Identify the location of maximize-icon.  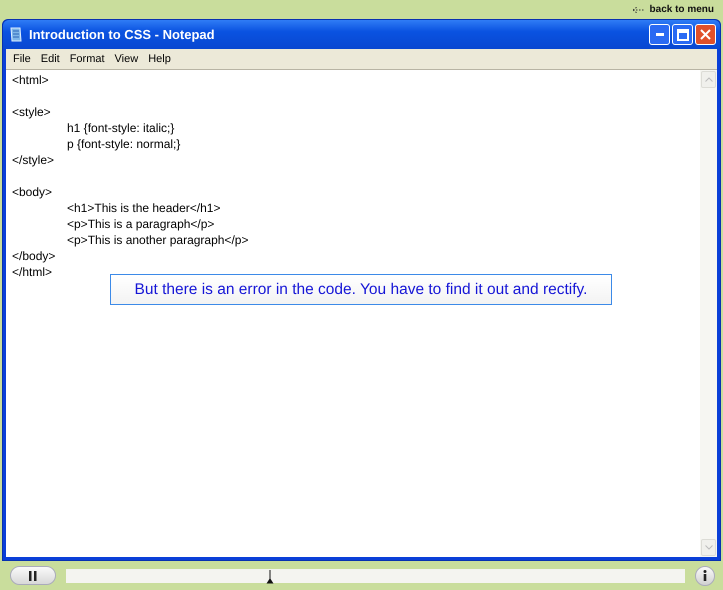
(682, 34).